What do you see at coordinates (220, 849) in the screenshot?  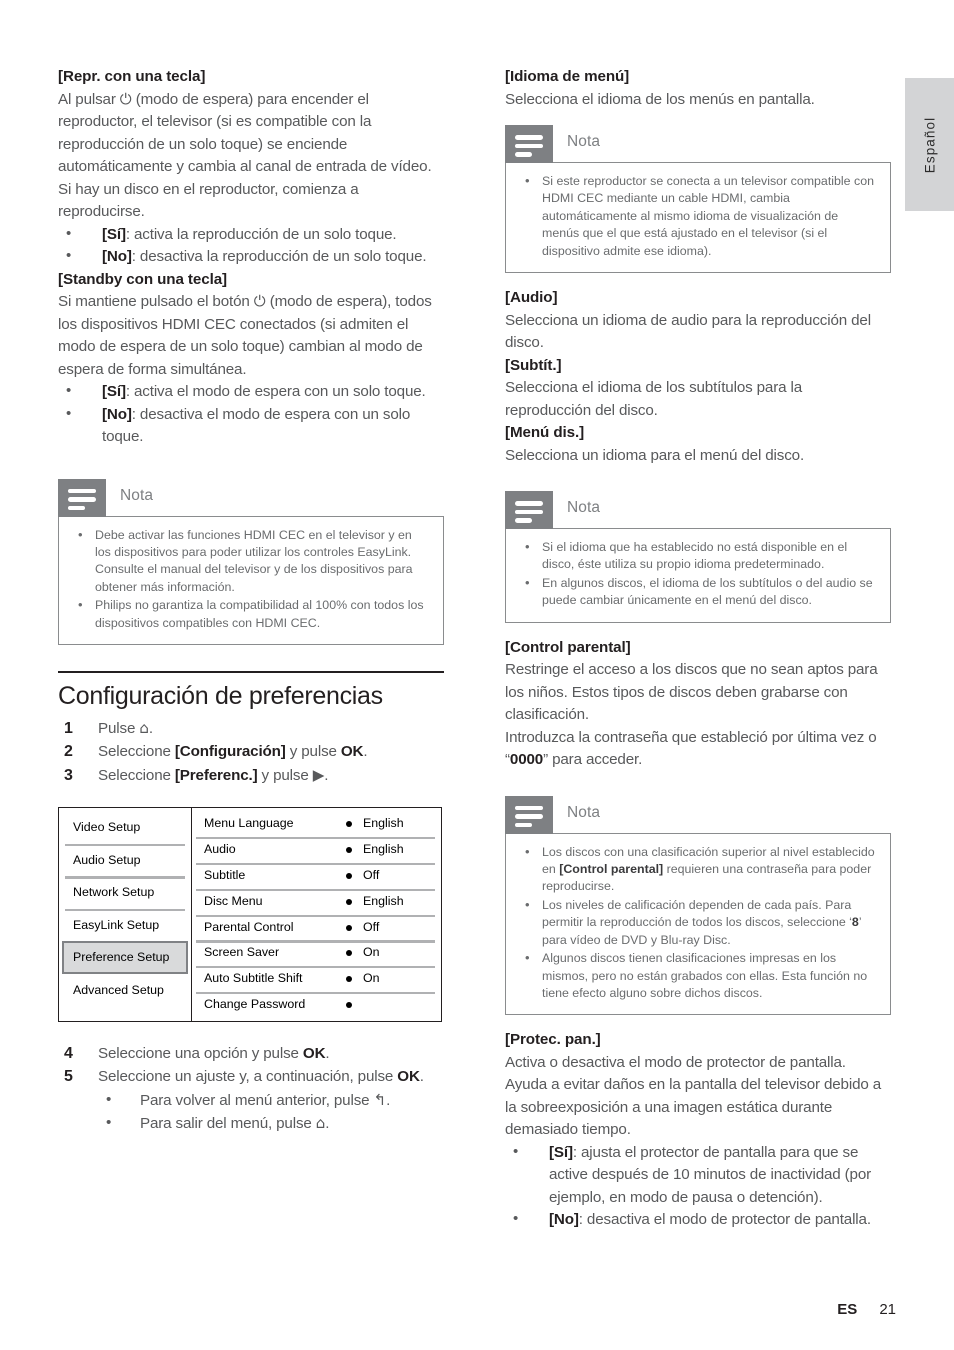 I see `menu-option-label: Audio` at bounding box center [220, 849].